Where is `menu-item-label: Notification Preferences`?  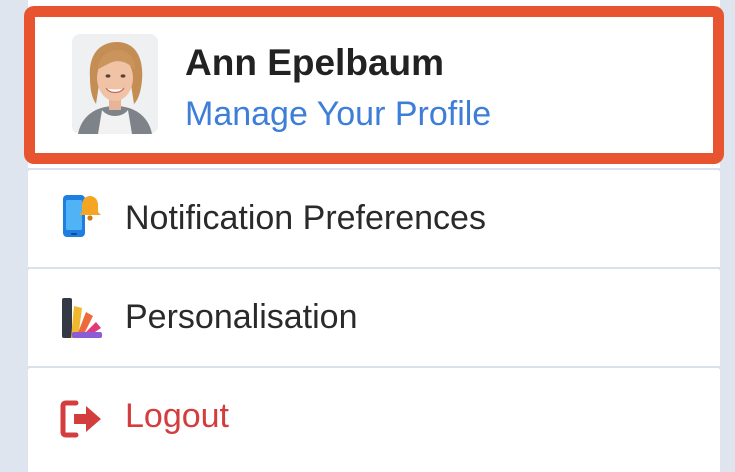 menu-item-label: Notification Preferences is located at coordinates (305, 218).